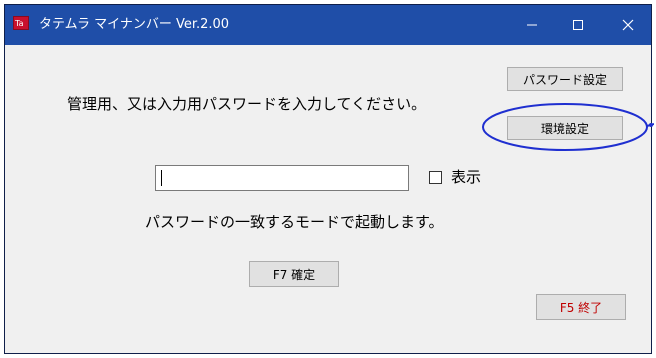 The width and height of the screenshot is (656, 358). I want to click on exit-button: F5 終了, so click(581, 307).